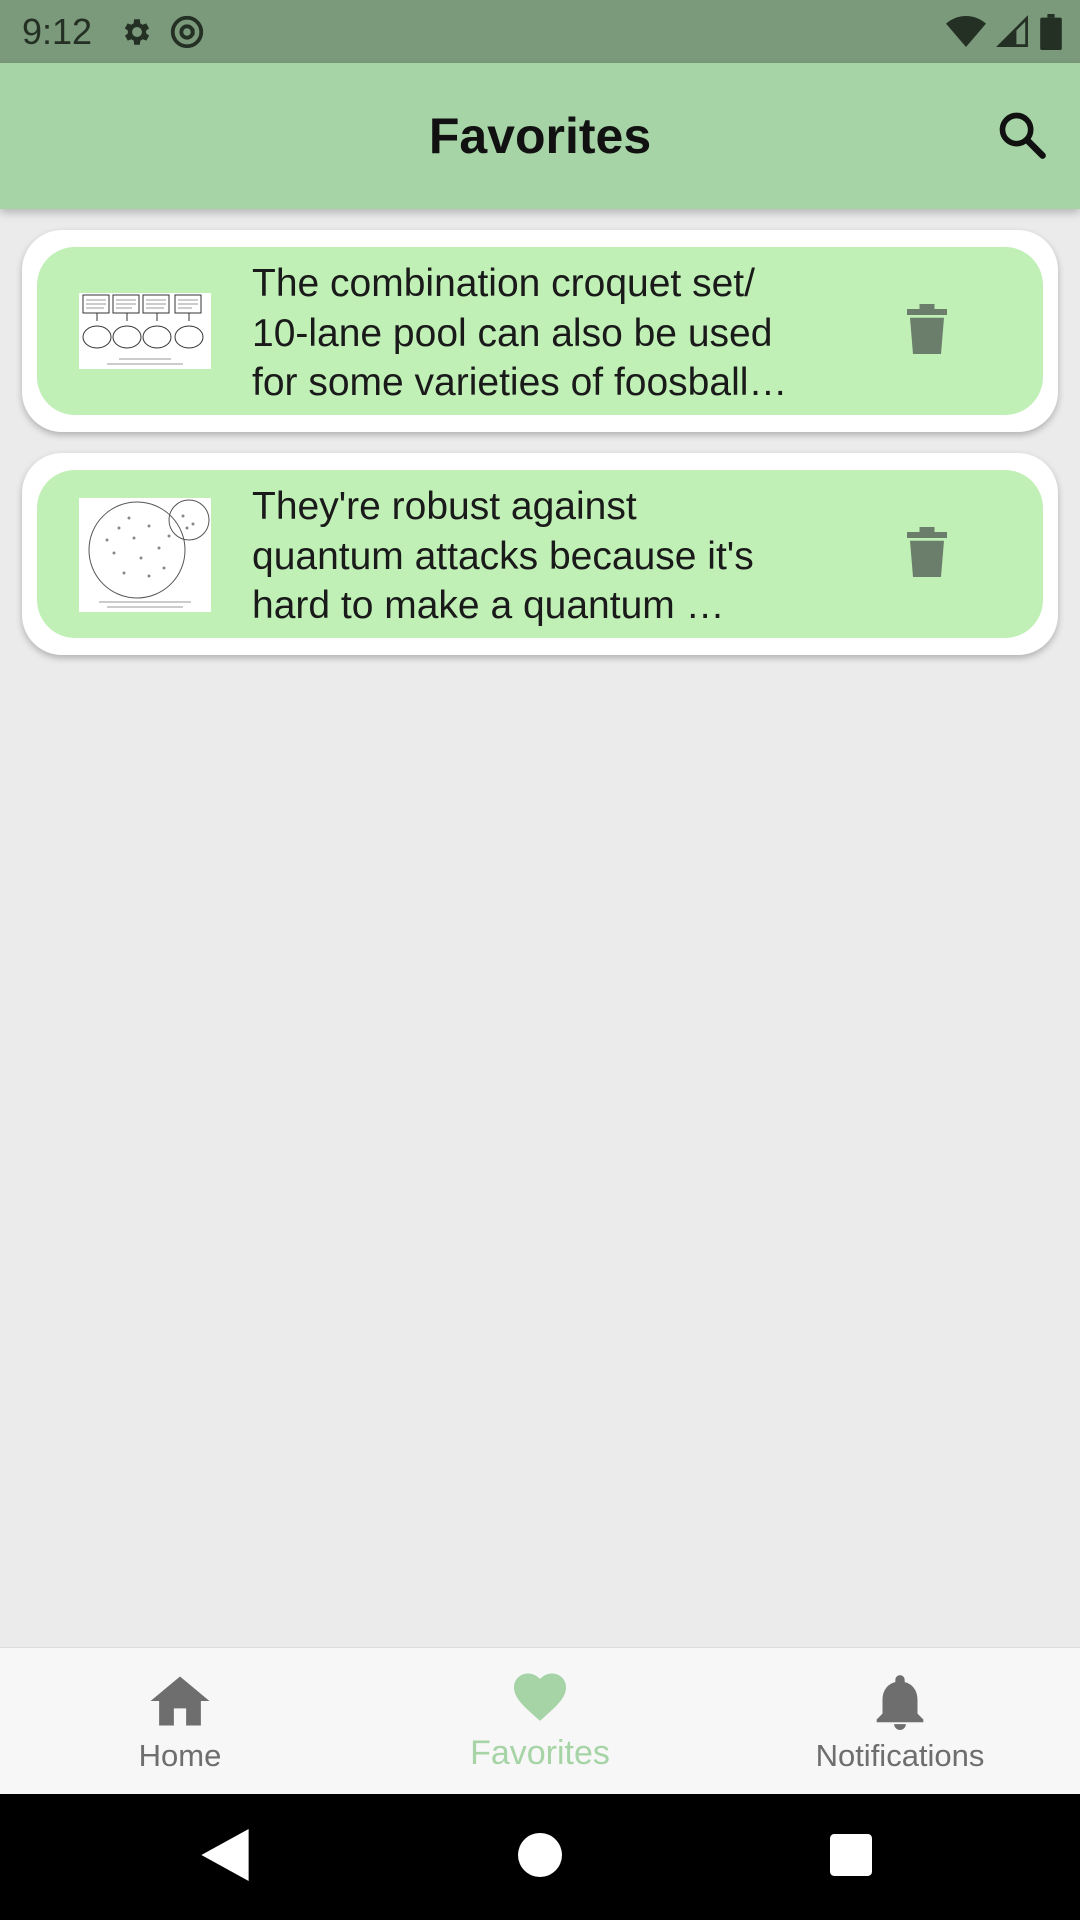  What do you see at coordinates (900, 1702) in the screenshot?
I see `bell-icon` at bounding box center [900, 1702].